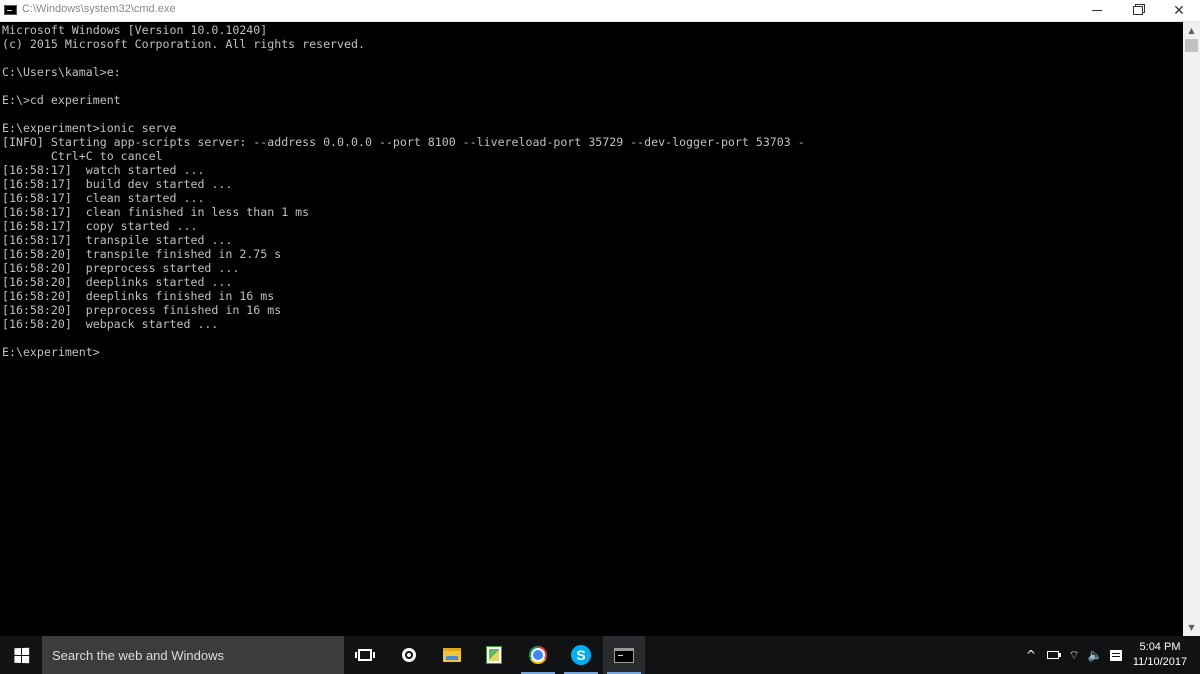 The height and width of the screenshot is (674, 1200). I want to click on action-center-button, so click(1116, 655).